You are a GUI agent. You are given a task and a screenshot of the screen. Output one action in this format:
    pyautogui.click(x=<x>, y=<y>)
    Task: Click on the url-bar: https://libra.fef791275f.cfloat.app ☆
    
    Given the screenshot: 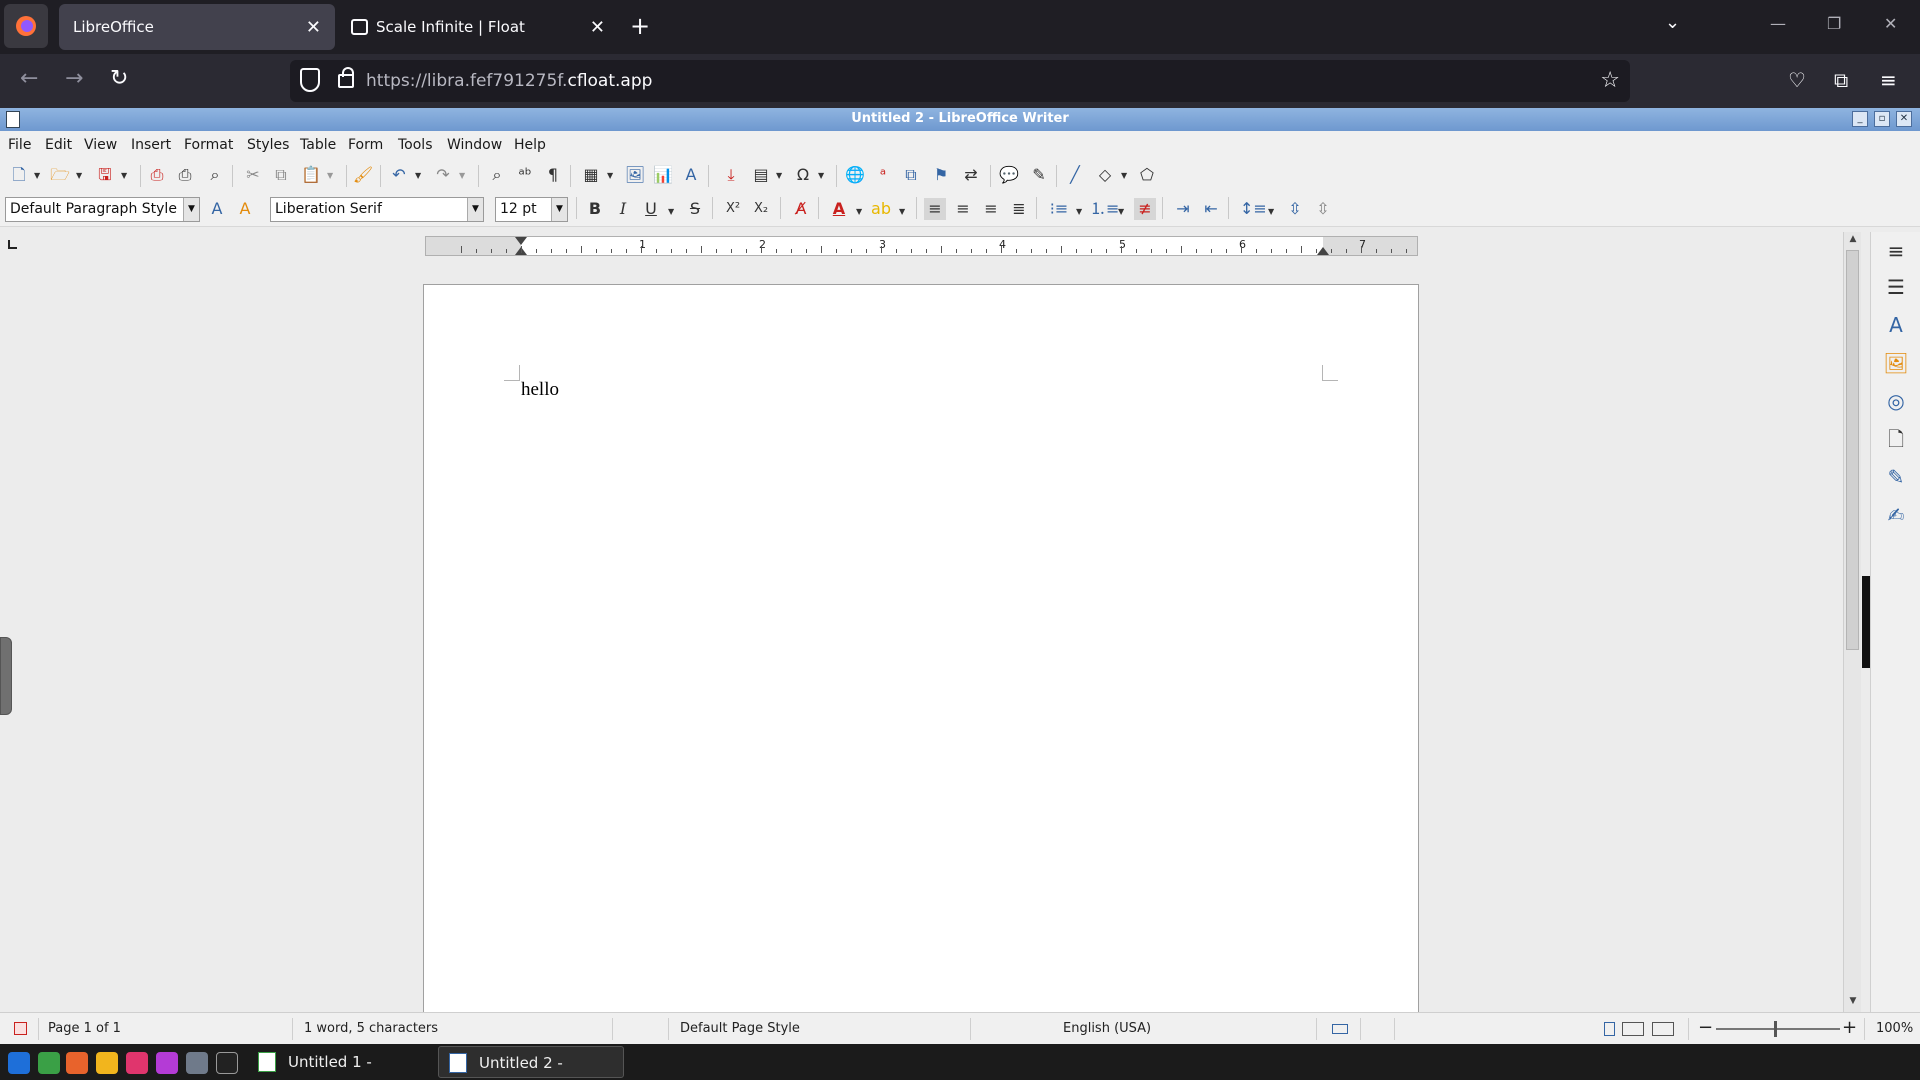 What is the action you would take?
    pyautogui.click(x=960, y=81)
    